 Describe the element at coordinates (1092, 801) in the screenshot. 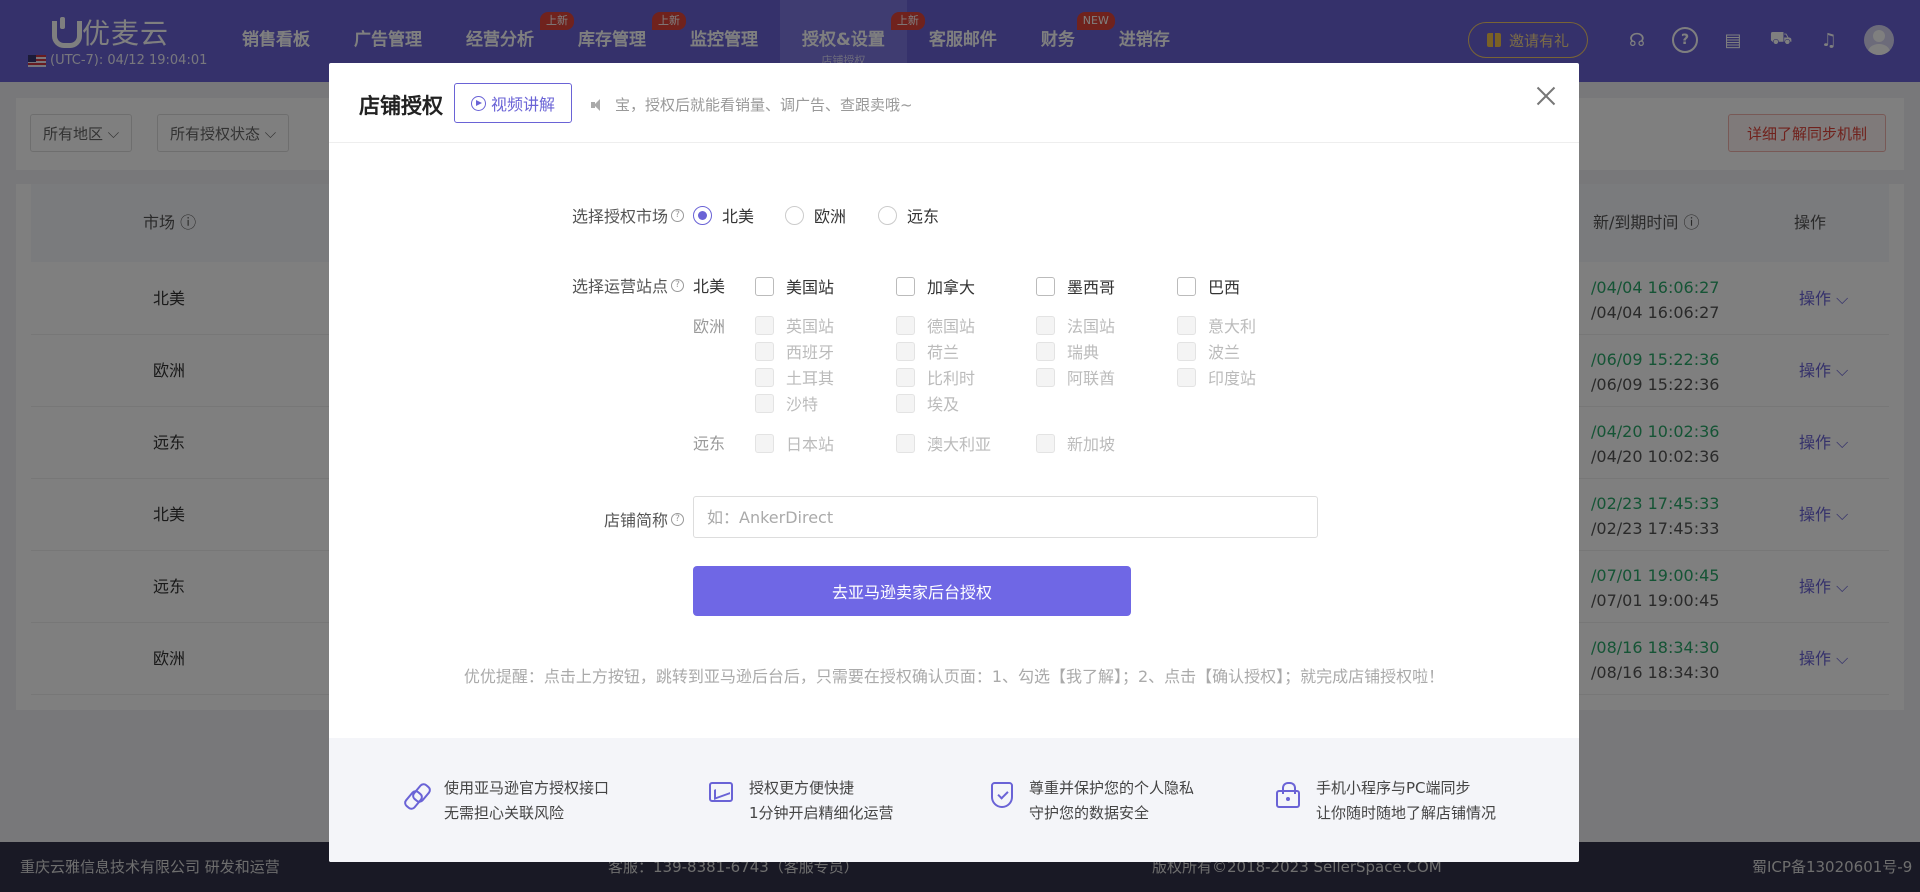

I see `feature-privacy: 尊重并保护您的个人隐私 守护您的数据安全` at that location.